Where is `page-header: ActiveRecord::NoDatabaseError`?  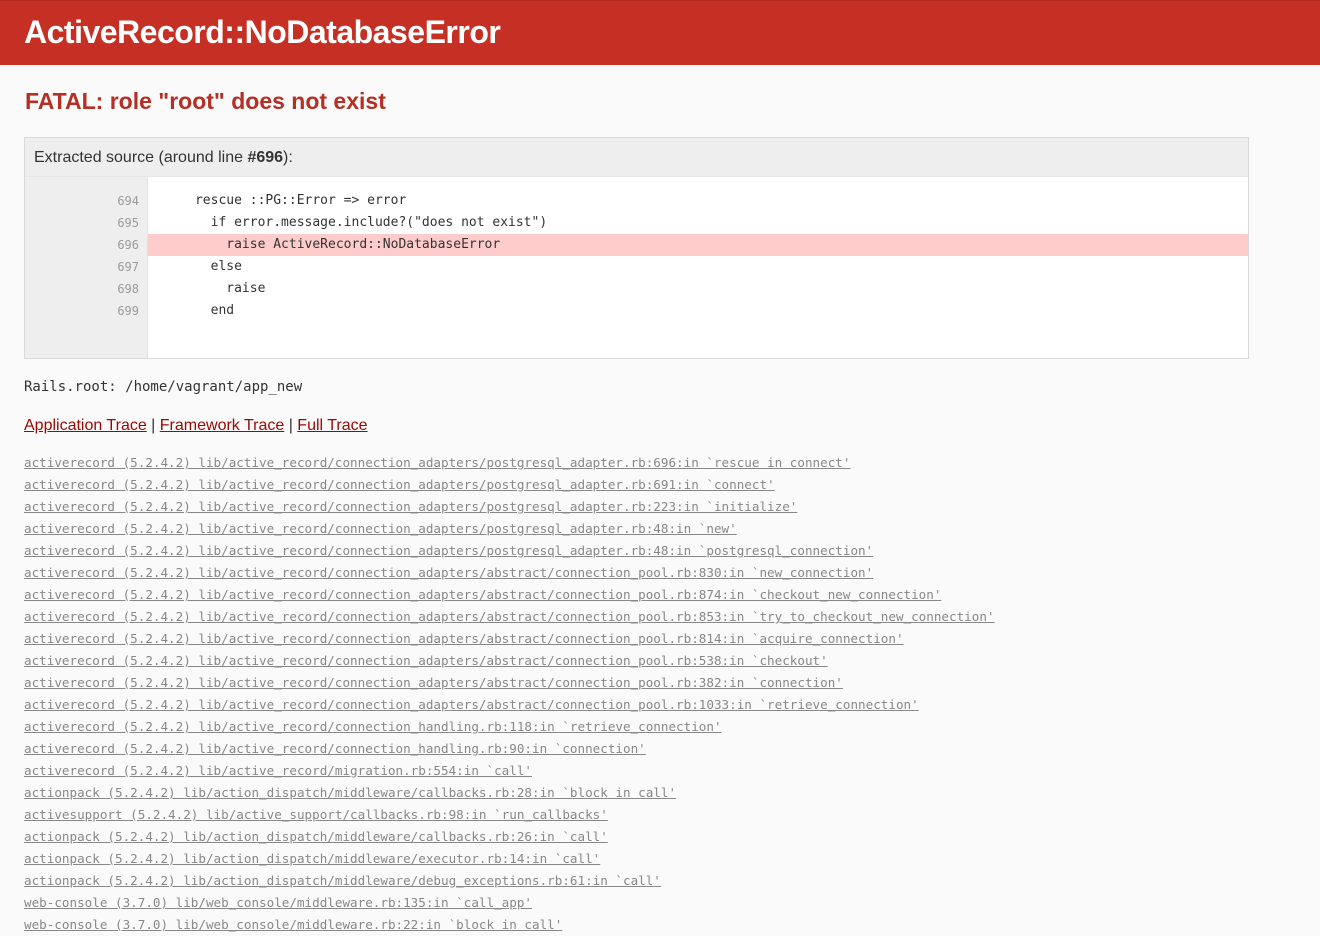 page-header: ActiveRecord::NoDatabaseError is located at coordinates (660, 32).